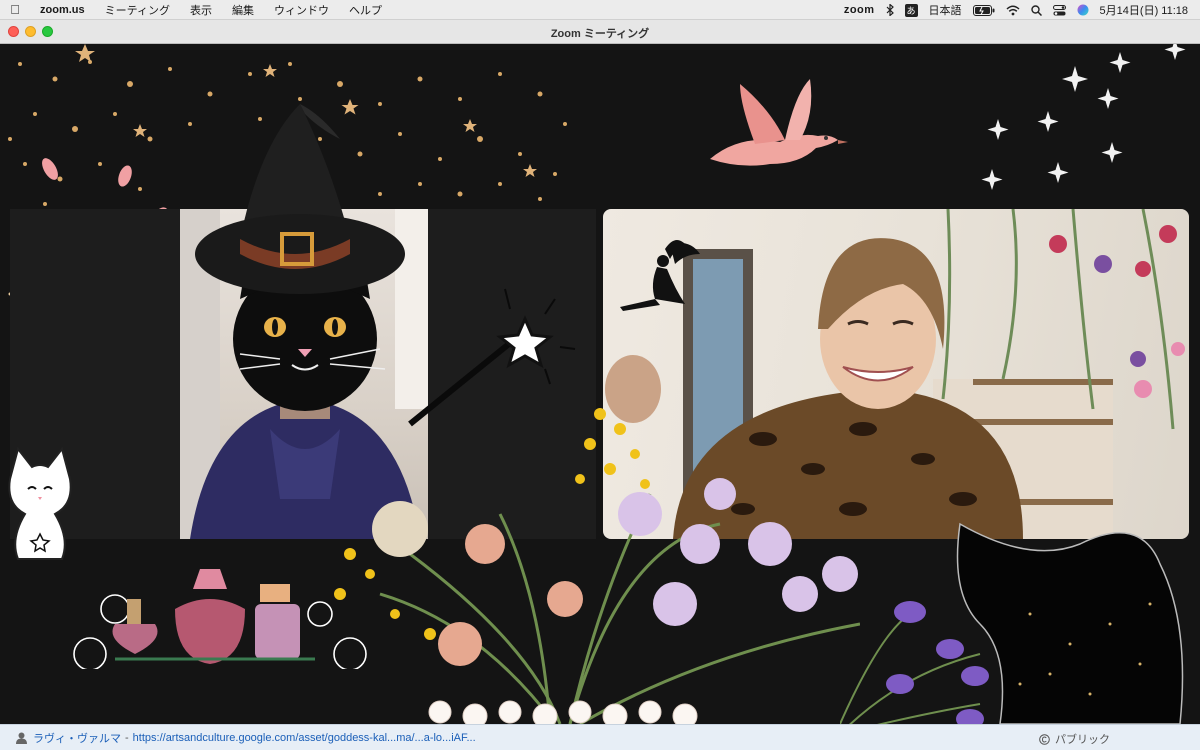 This screenshot has width=1200, height=750. What do you see at coordinates (62, 10) in the screenshot?
I see `menu-app-name: zoom.us` at bounding box center [62, 10].